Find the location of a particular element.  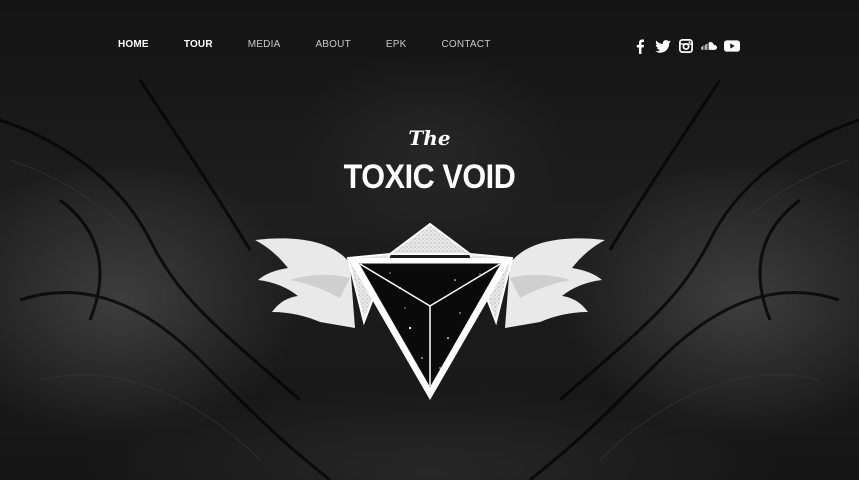

nav-epk: EPK is located at coordinates (396, 45).